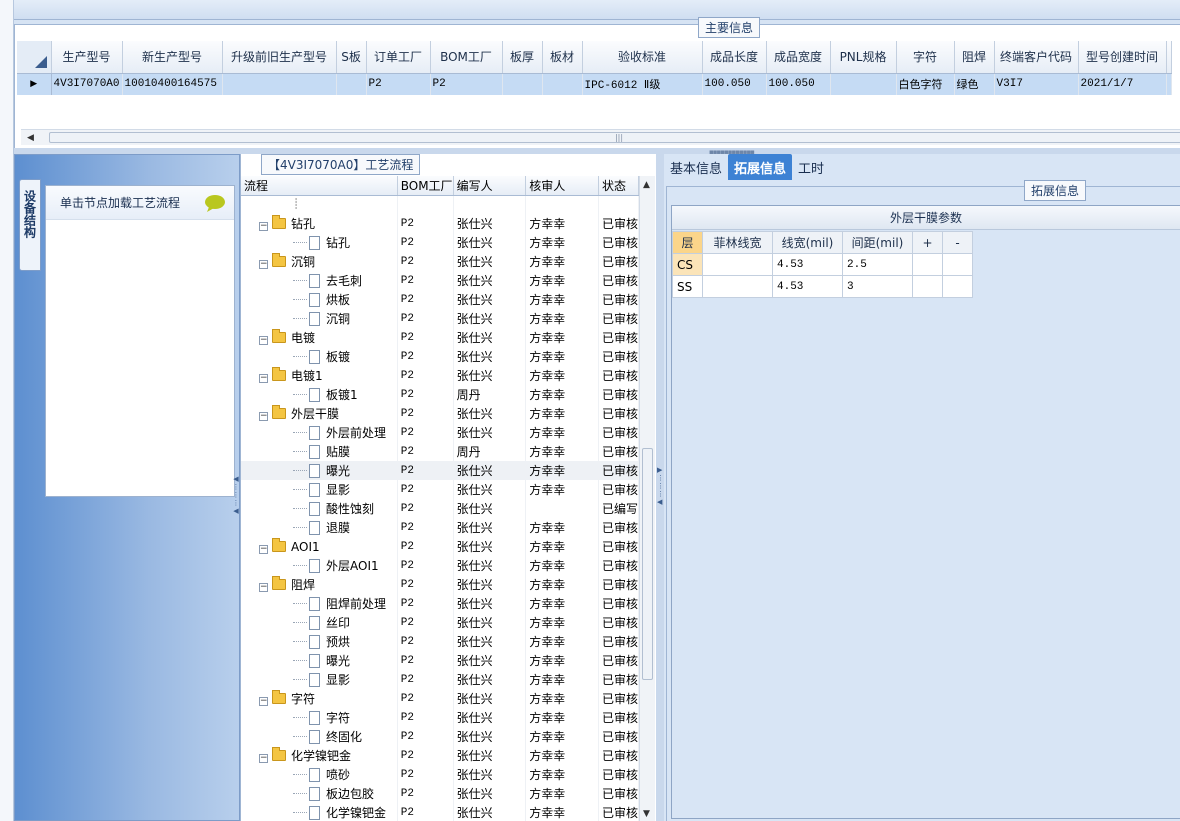  Describe the element at coordinates (319, 774) in the screenshot. I see `tree-node: 喷砂` at that location.